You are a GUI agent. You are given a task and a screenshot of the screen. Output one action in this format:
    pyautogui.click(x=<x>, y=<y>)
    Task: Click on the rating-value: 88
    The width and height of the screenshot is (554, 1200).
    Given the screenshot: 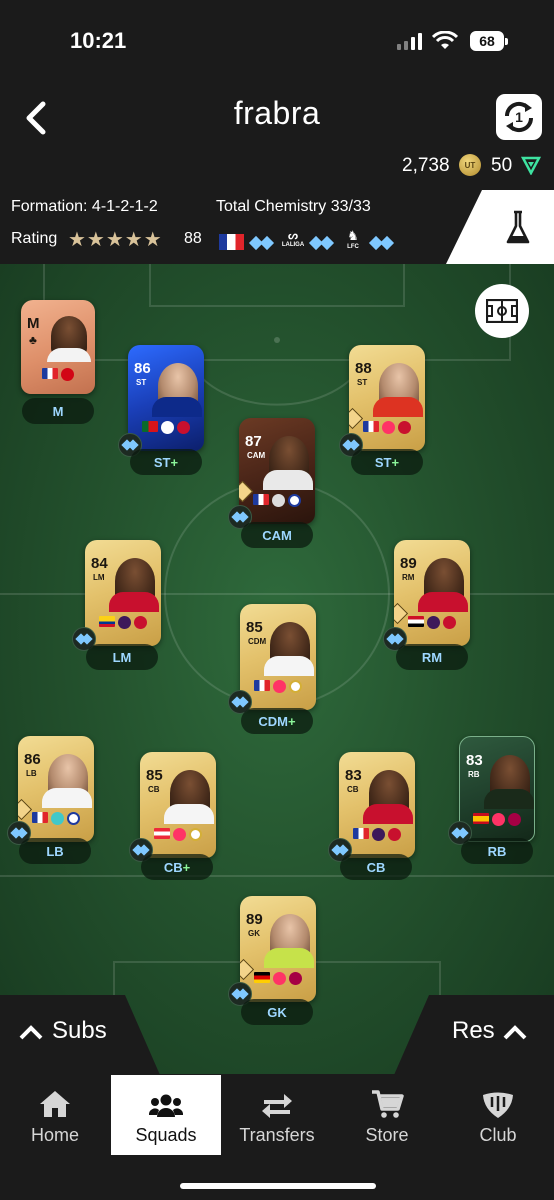 What is the action you would take?
    pyautogui.click(x=193, y=238)
    